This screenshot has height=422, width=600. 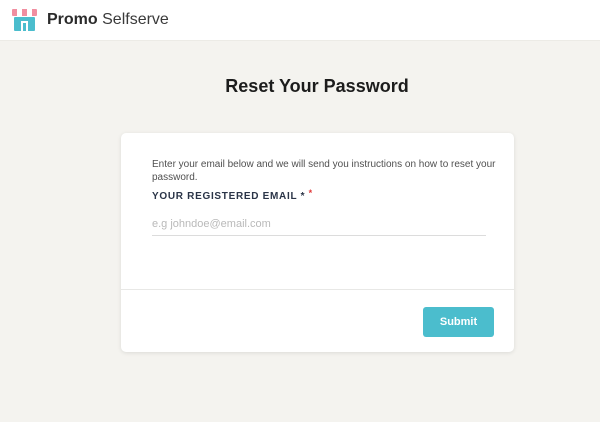 What do you see at coordinates (24, 20) in the screenshot?
I see `storefront-awning-icon` at bounding box center [24, 20].